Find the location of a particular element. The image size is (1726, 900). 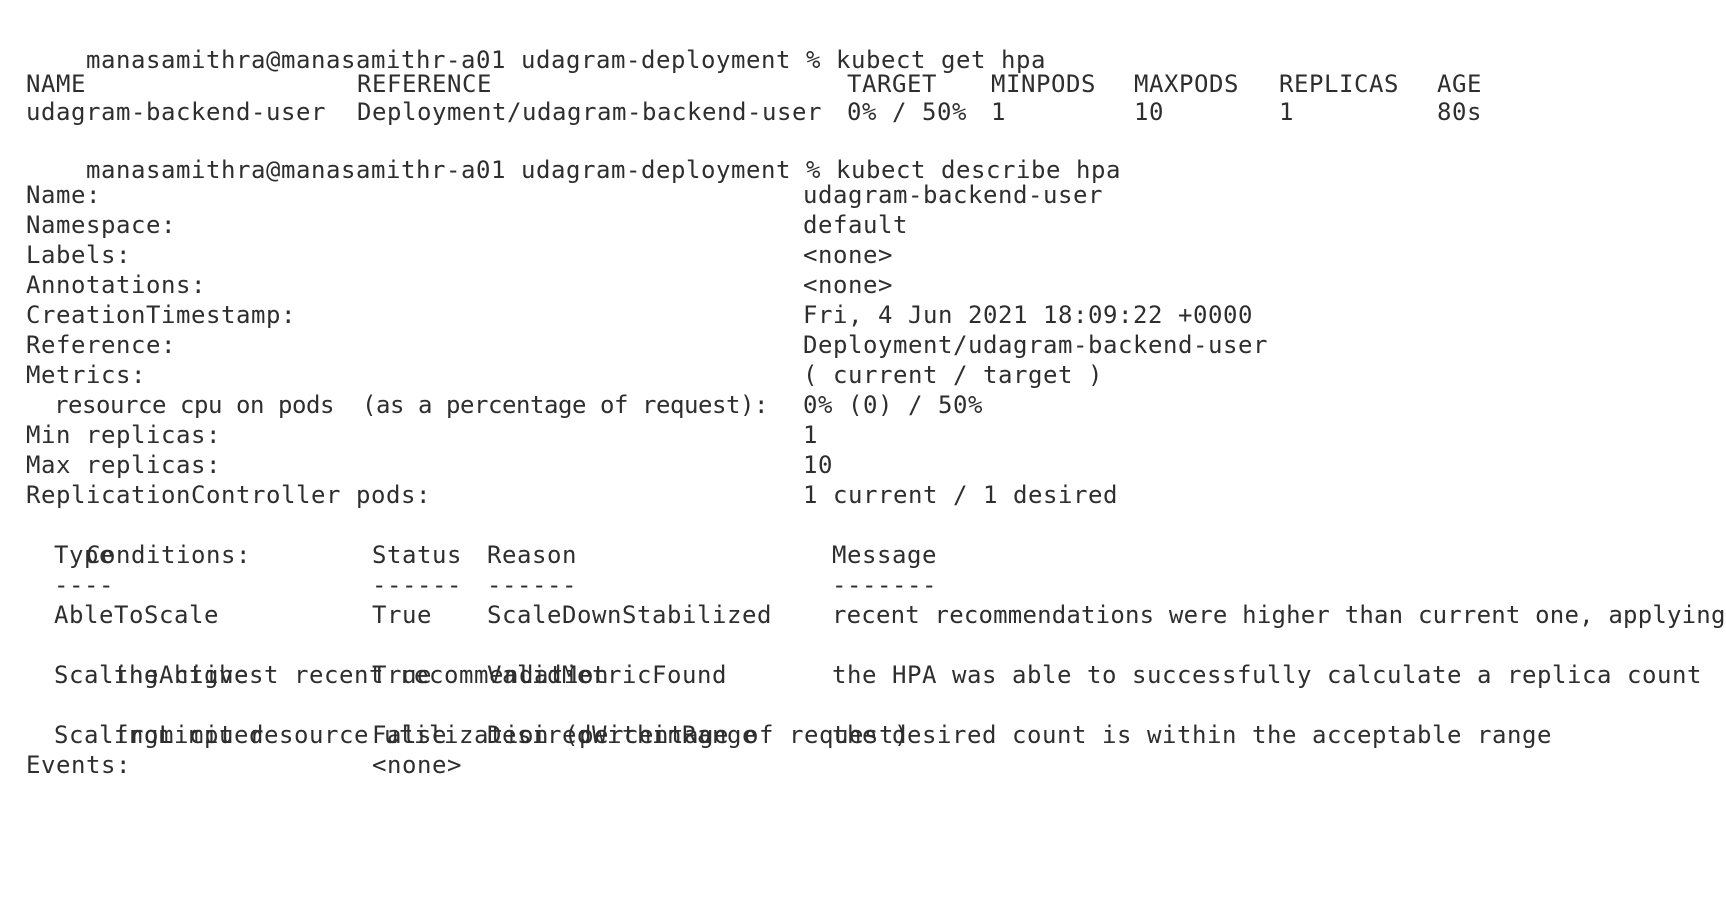

hpa-minpods: 1 is located at coordinates (998, 112).